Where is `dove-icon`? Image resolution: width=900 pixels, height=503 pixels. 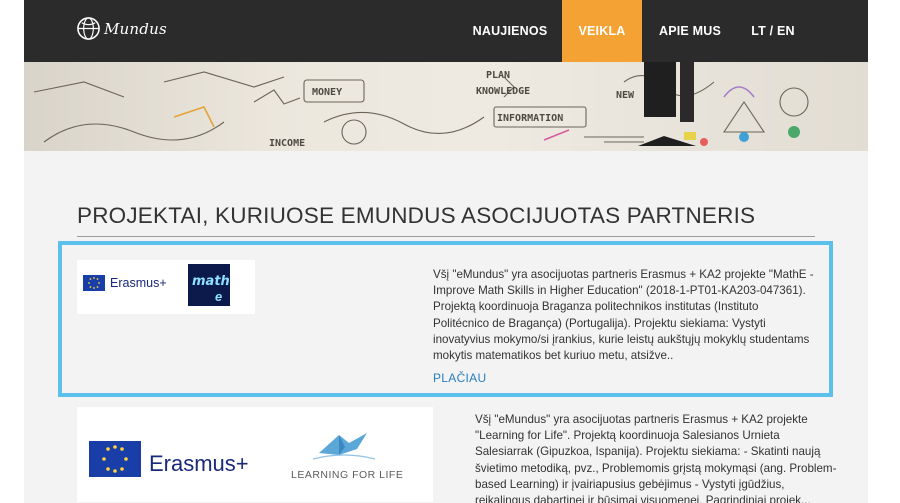
dove-icon is located at coordinates (344, 446).